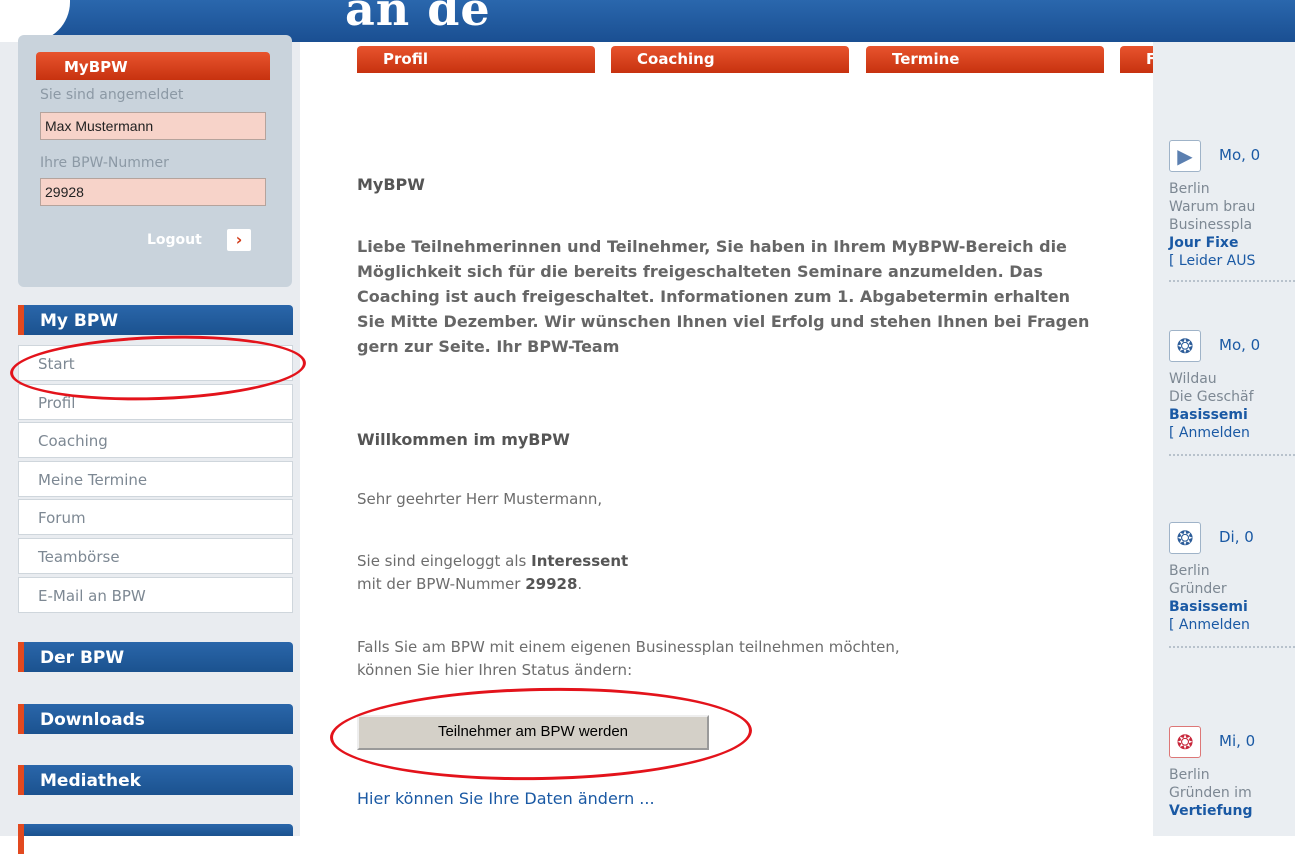 The width and height of the screenshot is (1295, 854). Describe the element at coordinates (1211, 811) in the screenshot. I see `event-title: Vertiefung` at that location.